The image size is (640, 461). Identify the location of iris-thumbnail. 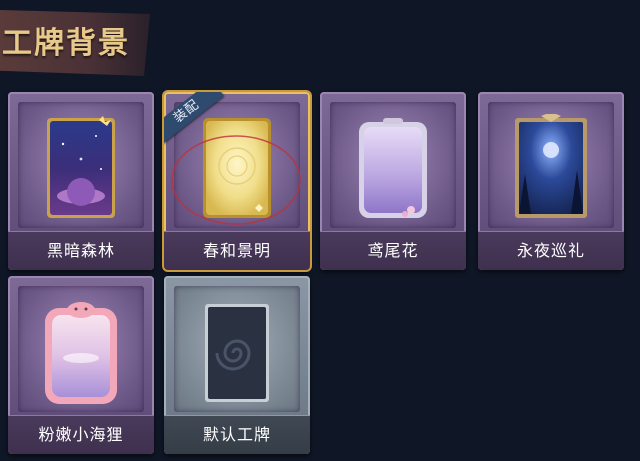
(393, 168).